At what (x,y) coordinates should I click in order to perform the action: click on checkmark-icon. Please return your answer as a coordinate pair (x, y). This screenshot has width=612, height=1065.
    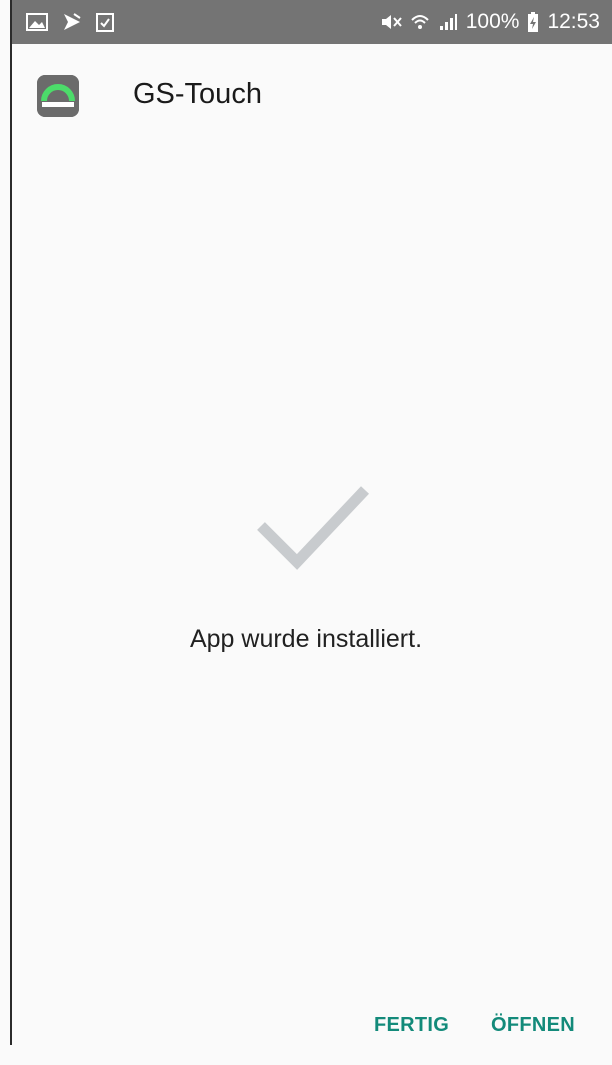
    Looking at the image, I should click on (313, 528).